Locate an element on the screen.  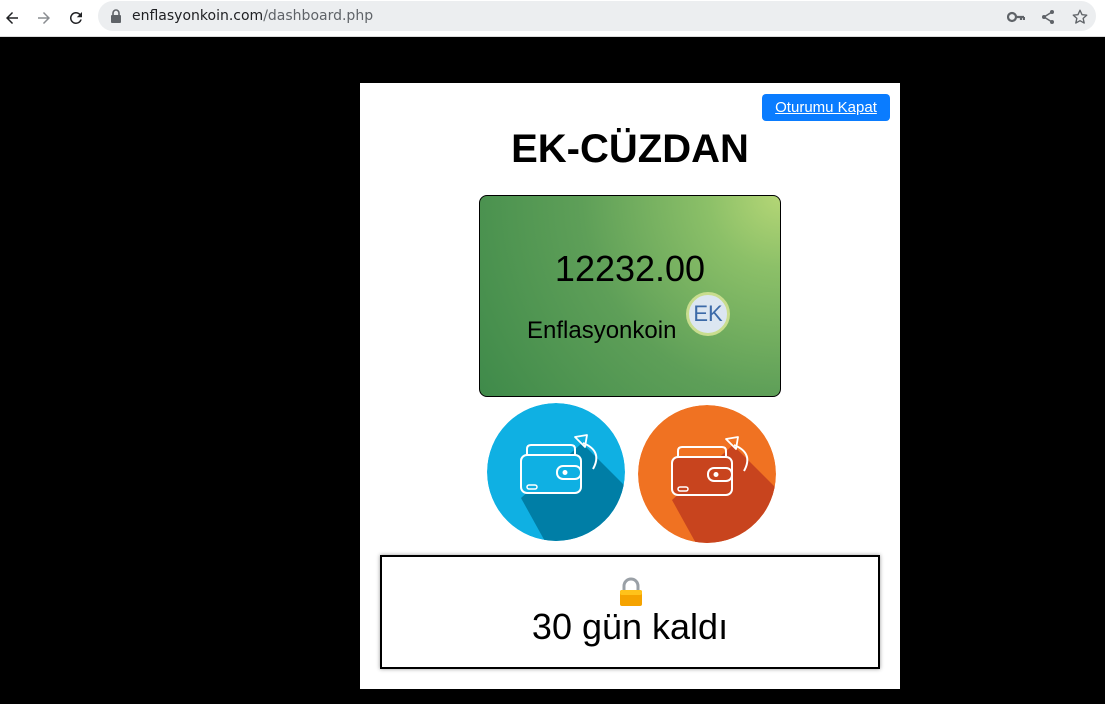
logout-button: Oturumu Kapat is located at coordinates (826, 107).